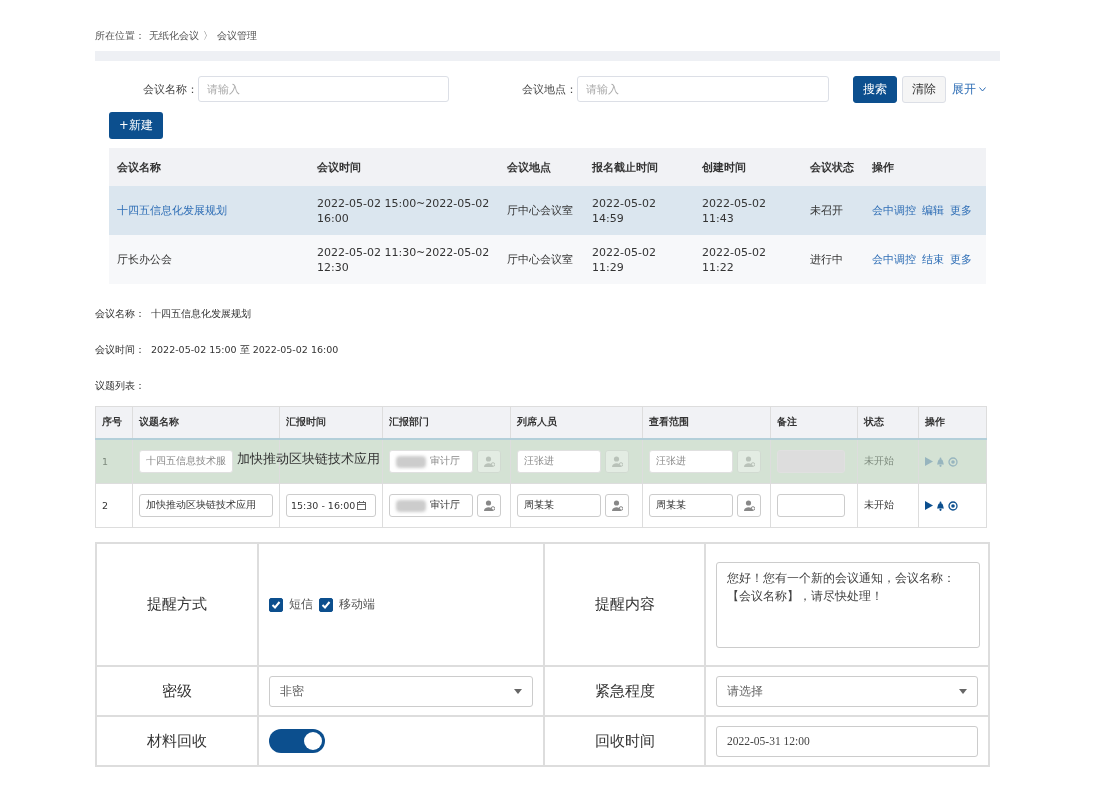 This screenshot has height=800, width=1094. What do you see at coordinates (301, 604) in the screenshot?
I see `checkbox-label: 短信` at bounding box center [301, 604].